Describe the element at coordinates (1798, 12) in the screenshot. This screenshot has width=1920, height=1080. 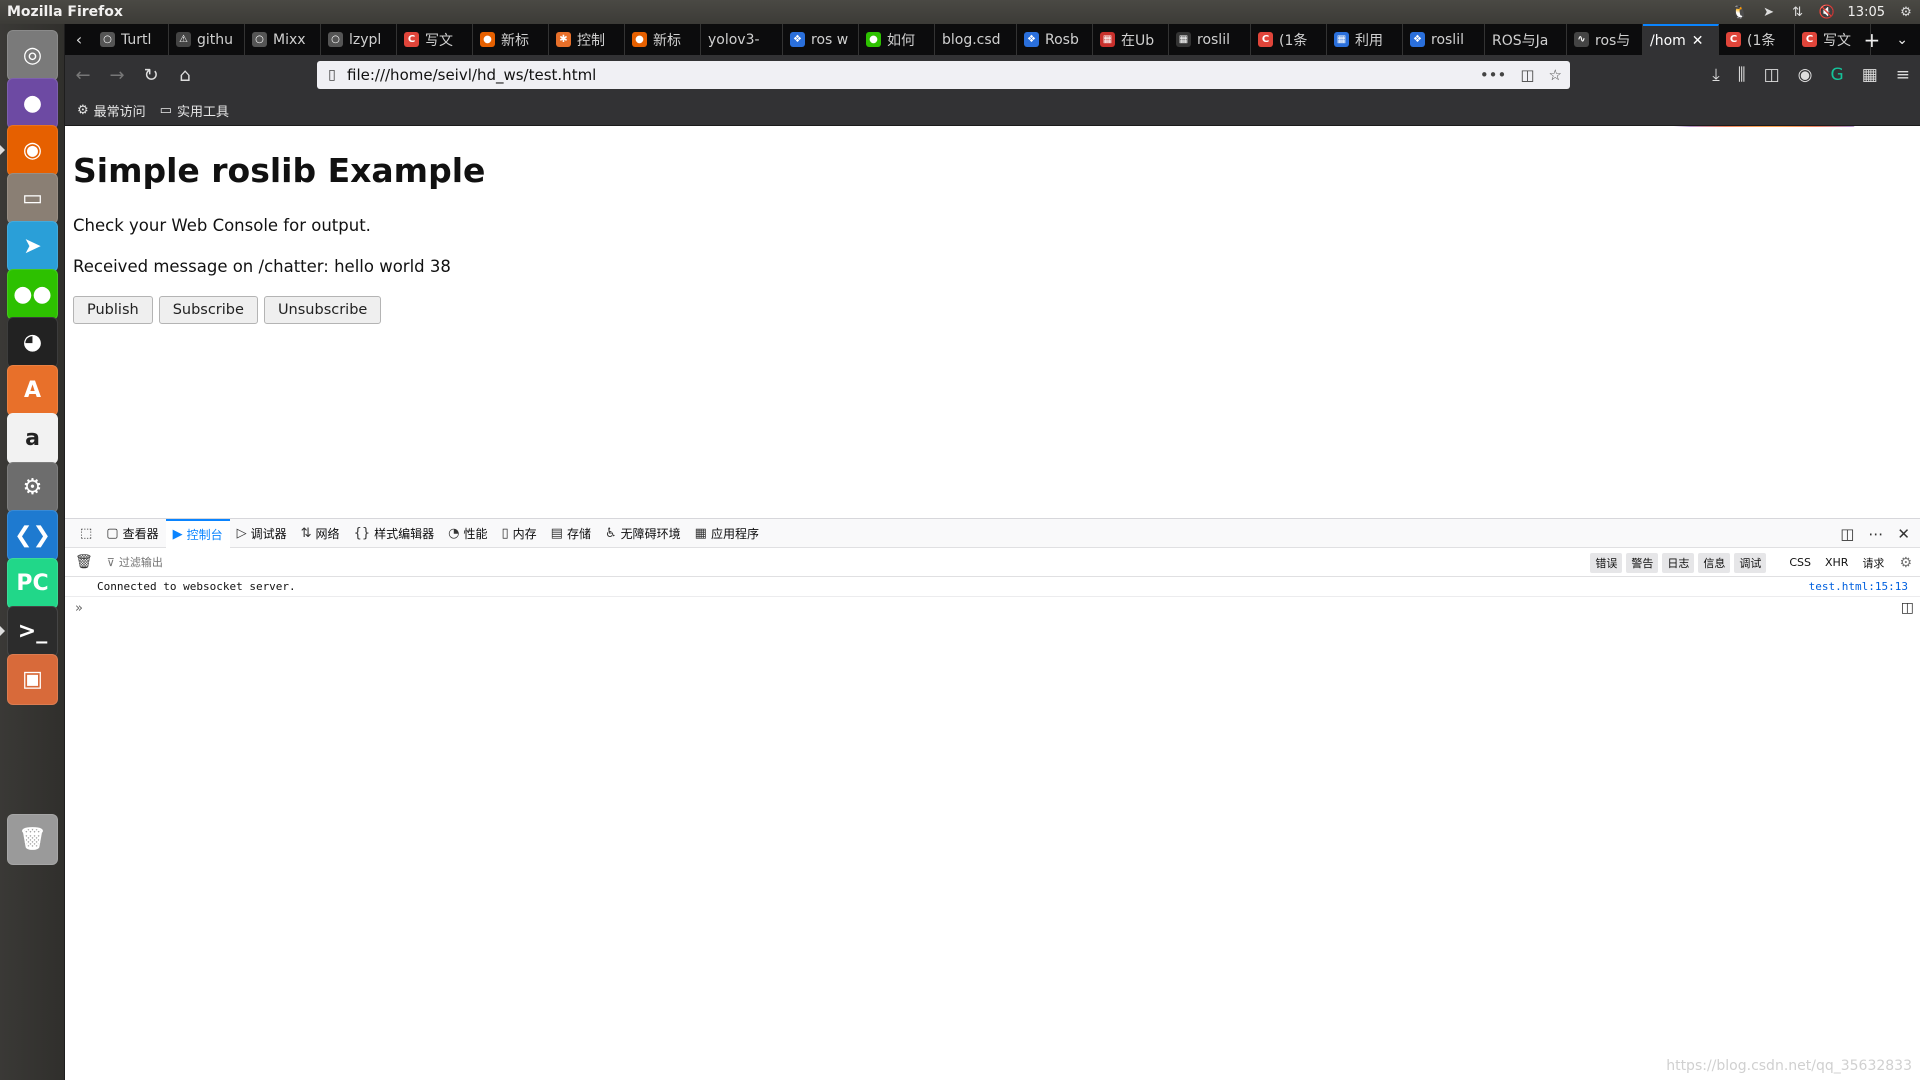
I see `network-icon: ⇅` at that location.